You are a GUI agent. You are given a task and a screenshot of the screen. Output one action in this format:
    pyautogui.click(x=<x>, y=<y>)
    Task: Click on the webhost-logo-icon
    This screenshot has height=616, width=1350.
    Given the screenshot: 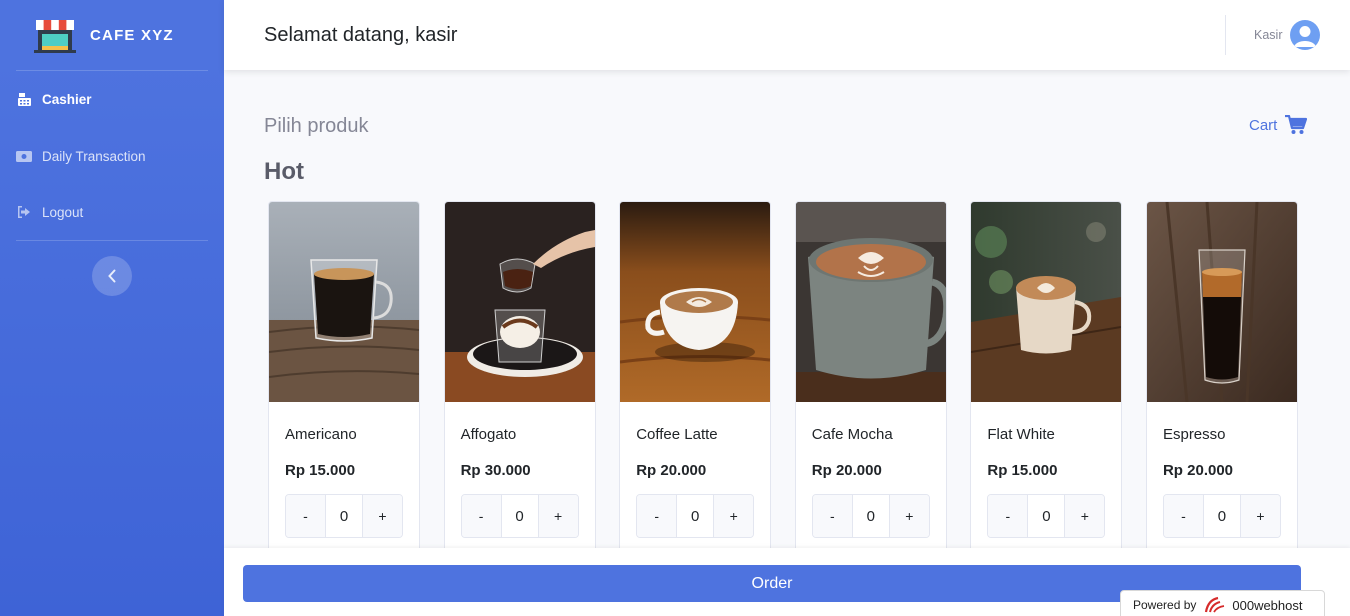 What is the action you would take?
    pyautogui.click(x=1215, y=604)
    